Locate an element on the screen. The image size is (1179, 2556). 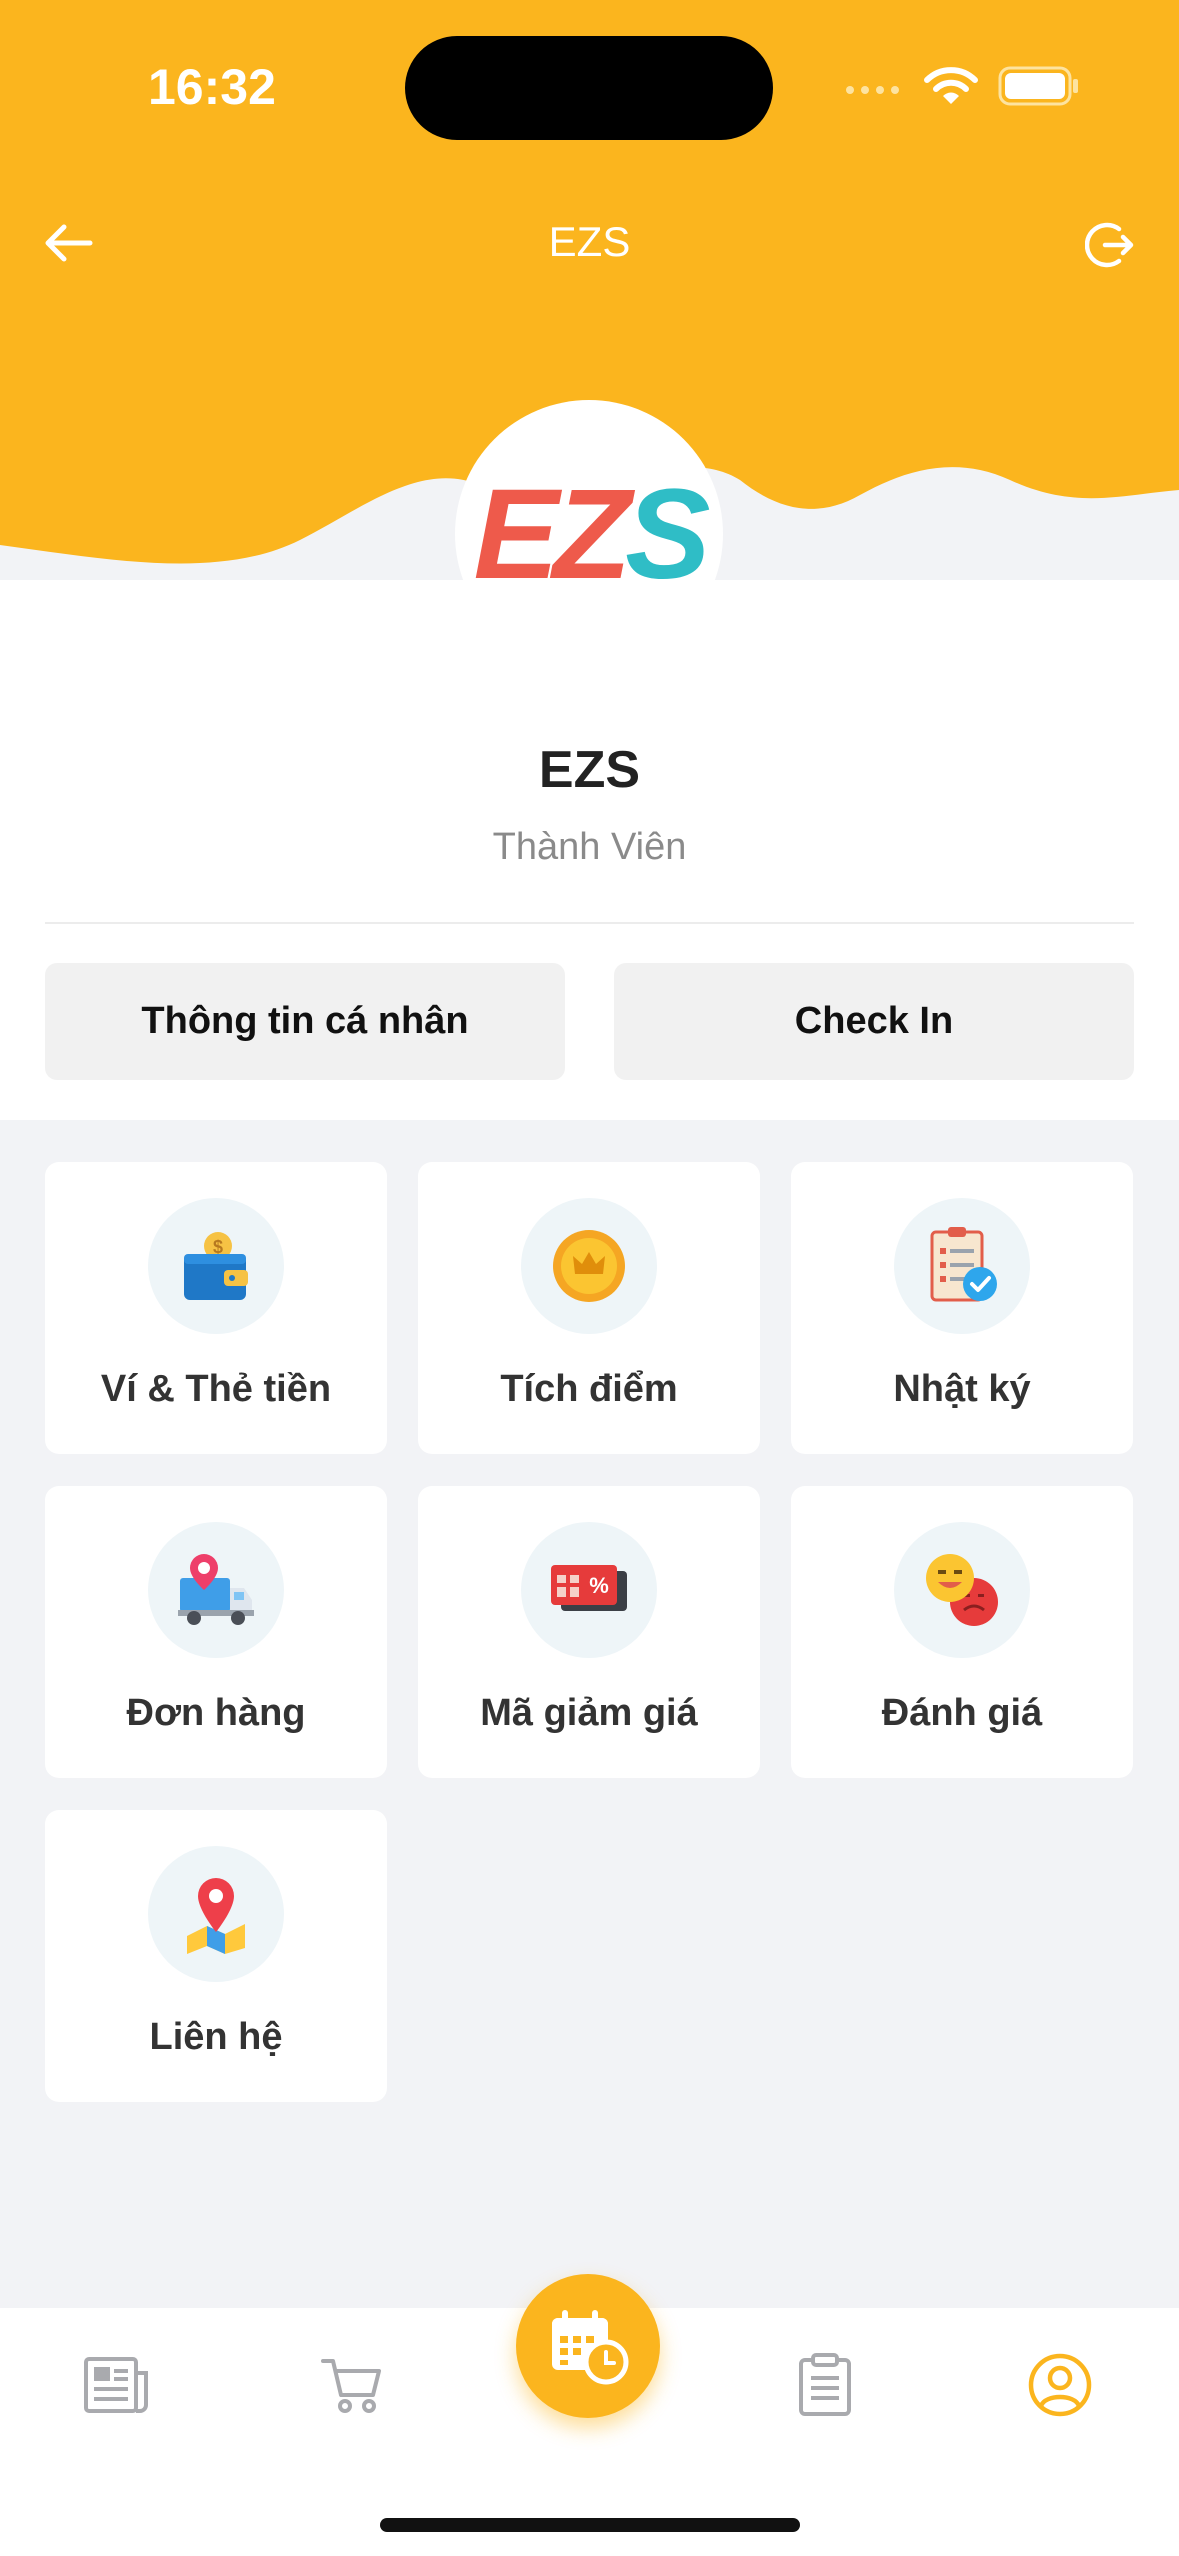
menu-item-reviews: Đánh giá is located at coordinates (962, 1632).